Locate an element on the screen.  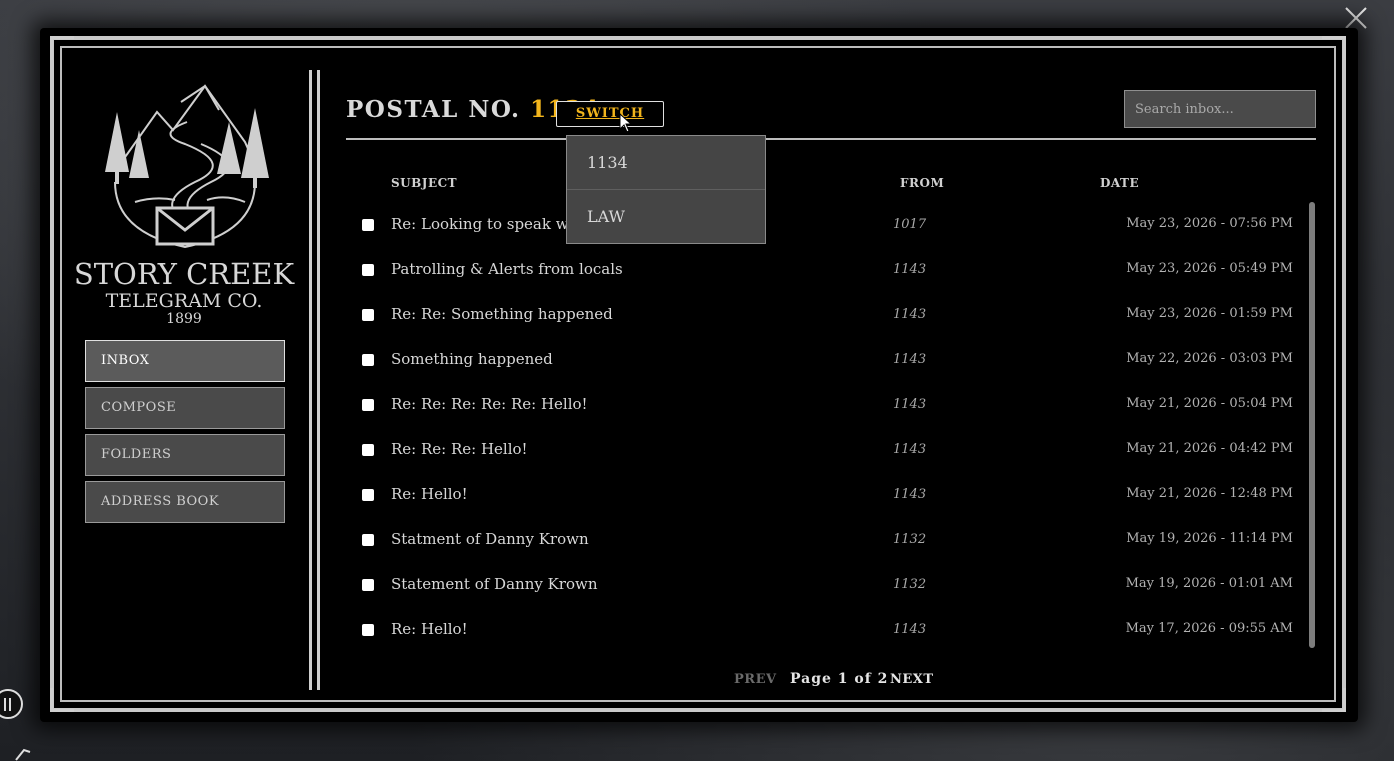
message-row: Re: Hello! 1143 May 21, 2026 - 12:48 PM is located at coordinates (821, 496).